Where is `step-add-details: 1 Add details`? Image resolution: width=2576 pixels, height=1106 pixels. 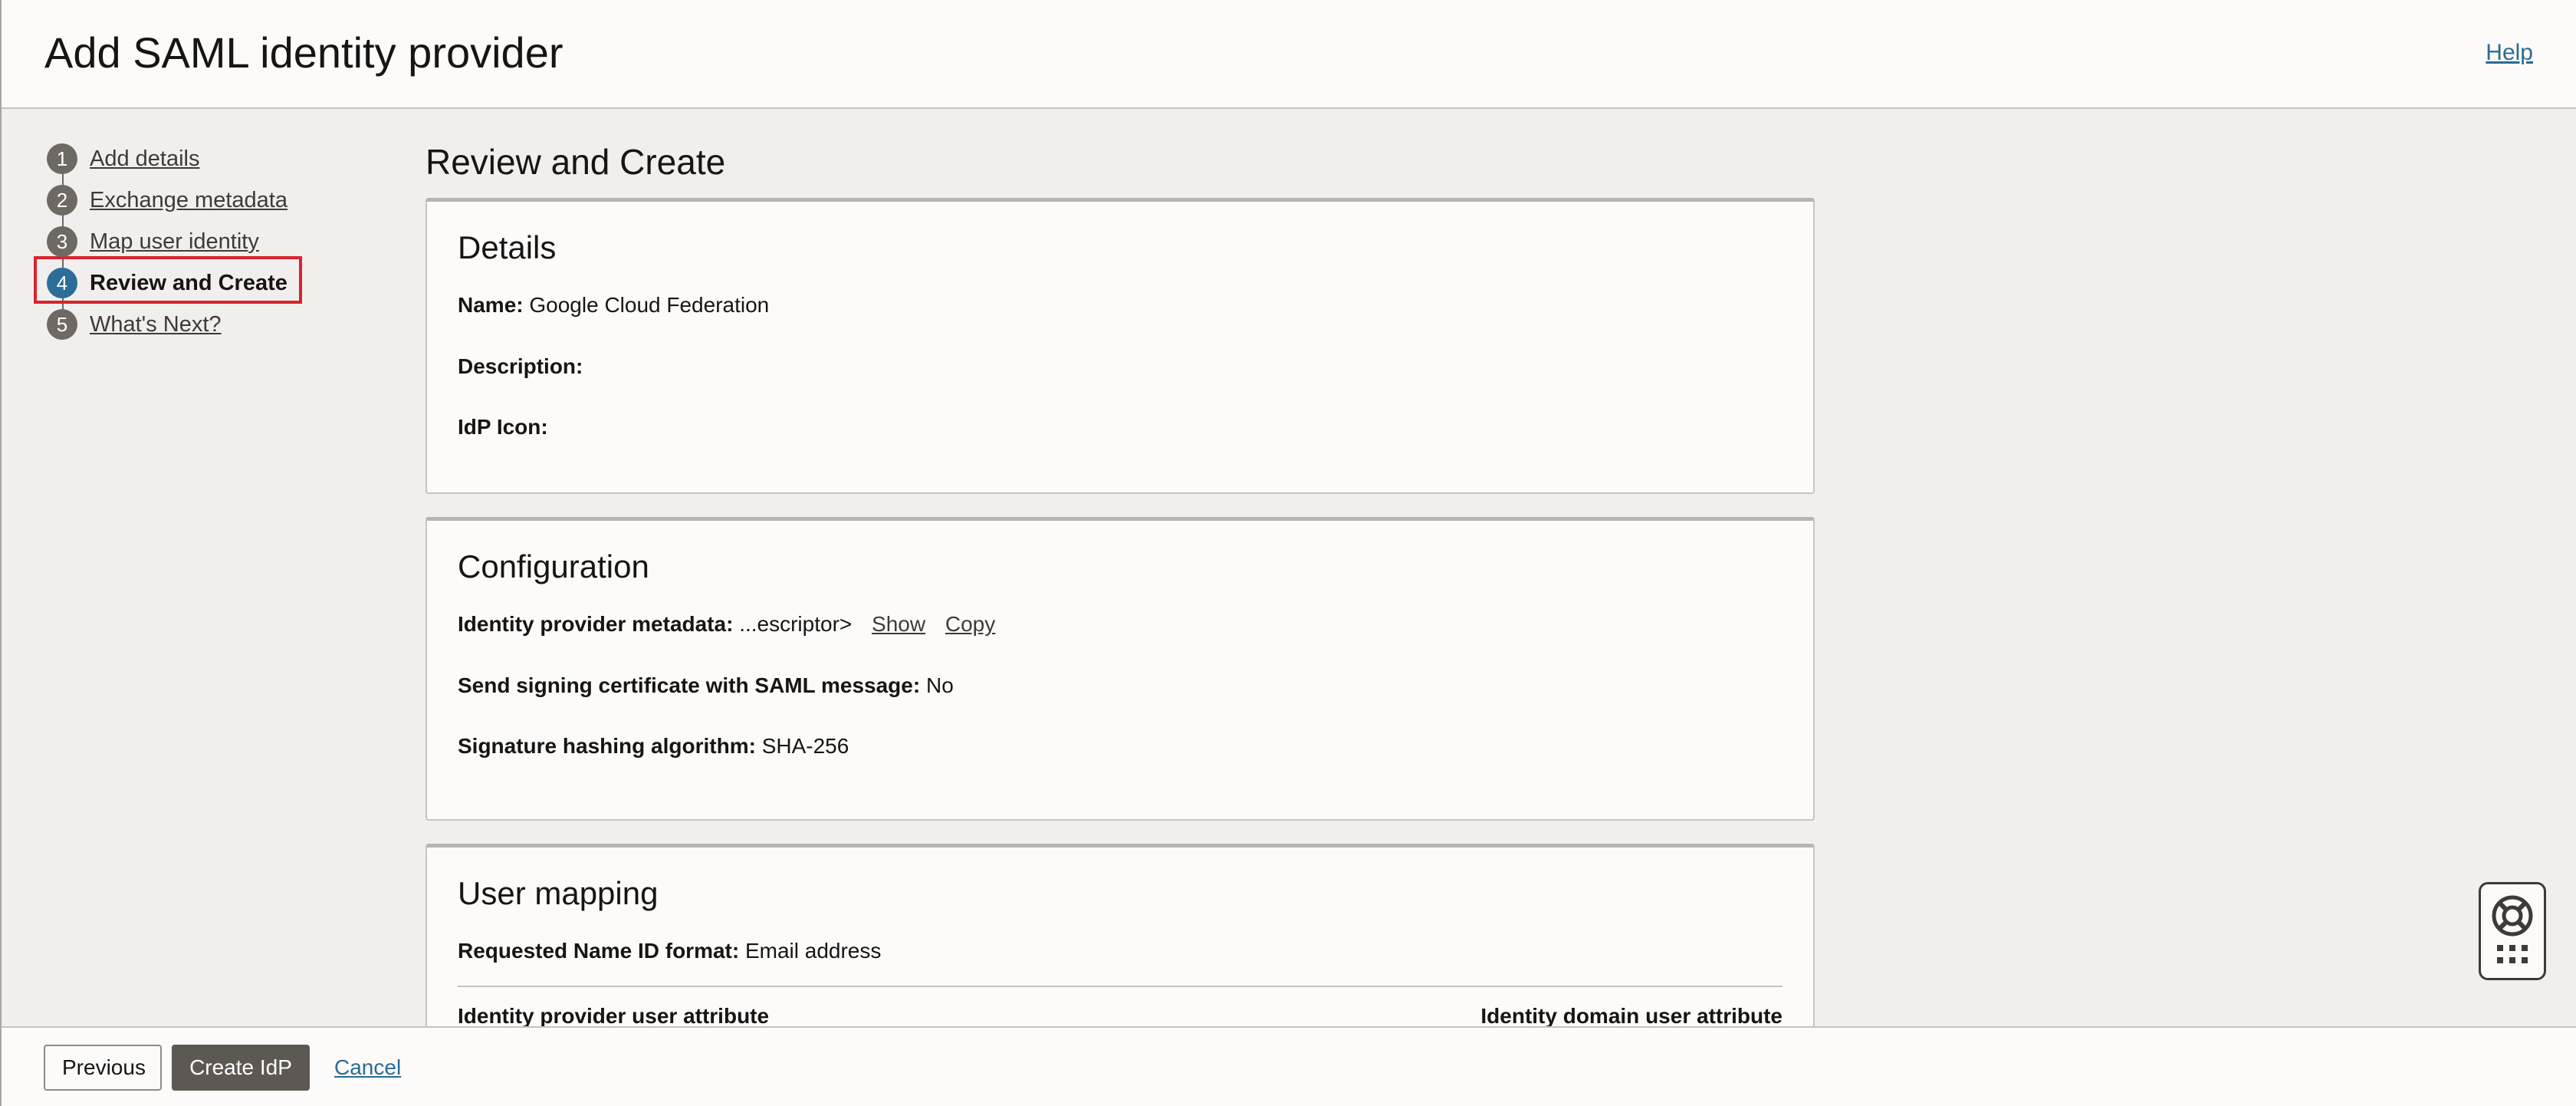
step-add-details: 1 Add details is located at coordinates (181, 158).